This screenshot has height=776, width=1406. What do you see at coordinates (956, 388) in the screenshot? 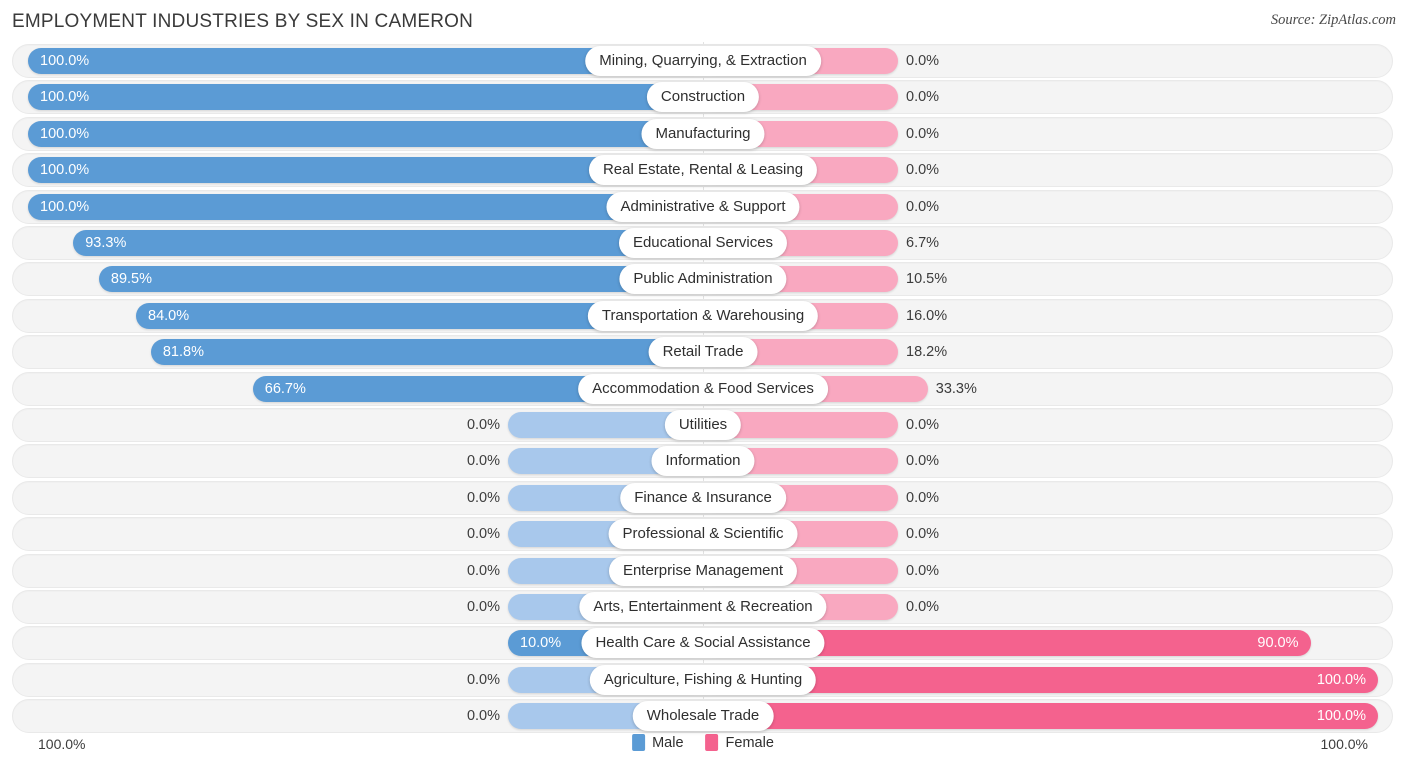
I see `female-value-label: 33.3%` at bounding box center [956, 388].